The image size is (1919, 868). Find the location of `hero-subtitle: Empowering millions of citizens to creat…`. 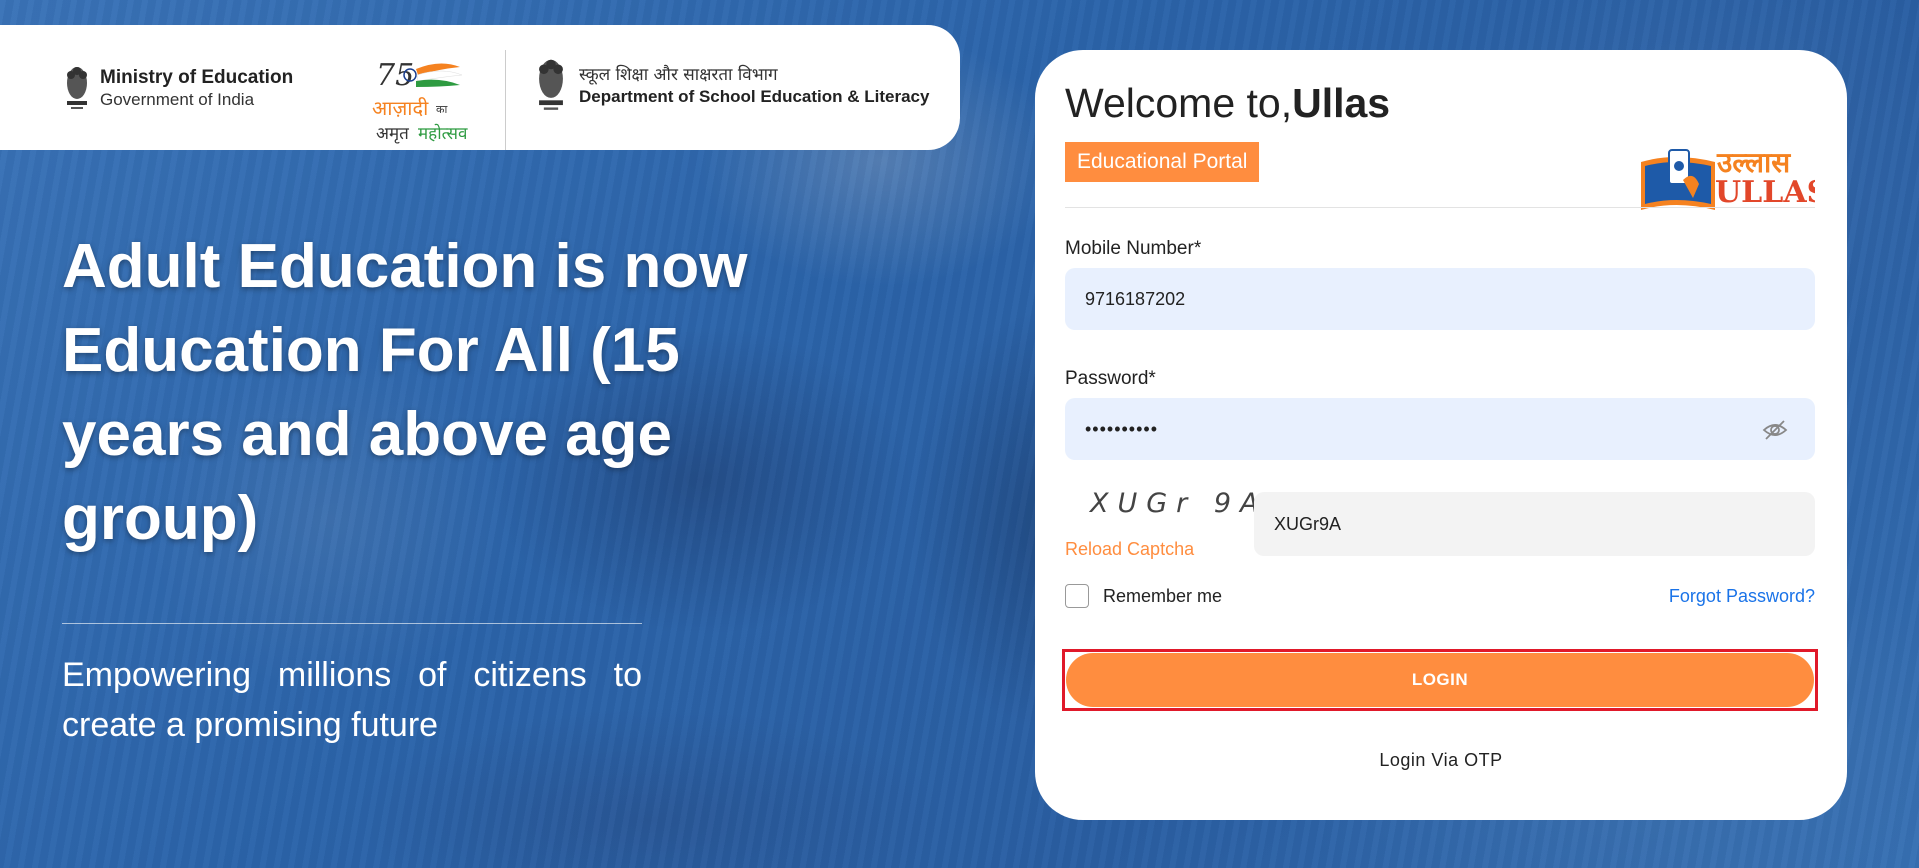

hero-subtitle: Empowering millions of citizens to creat… is located at coordinates (352, 700).